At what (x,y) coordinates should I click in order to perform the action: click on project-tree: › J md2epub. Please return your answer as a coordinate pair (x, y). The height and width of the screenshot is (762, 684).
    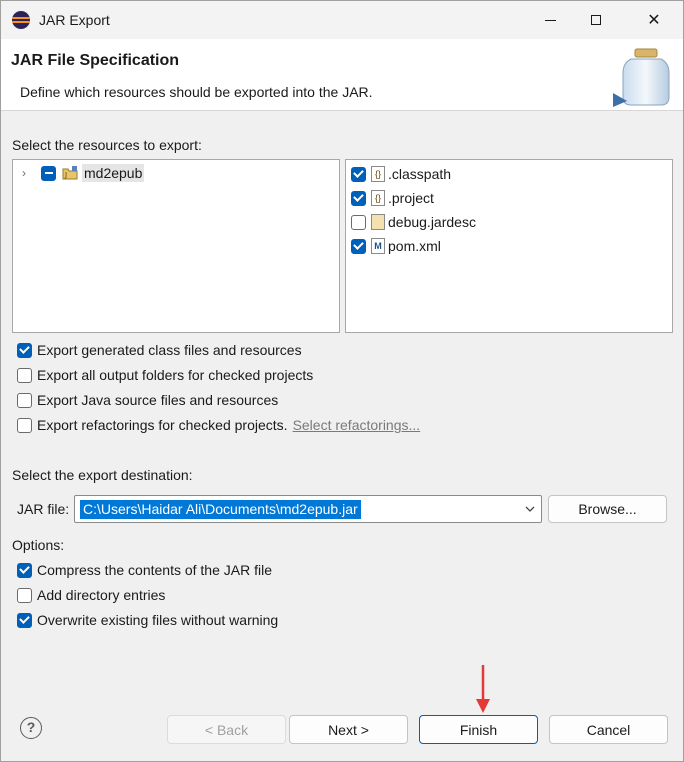
    Looking at the image, I should click on (176, 246).